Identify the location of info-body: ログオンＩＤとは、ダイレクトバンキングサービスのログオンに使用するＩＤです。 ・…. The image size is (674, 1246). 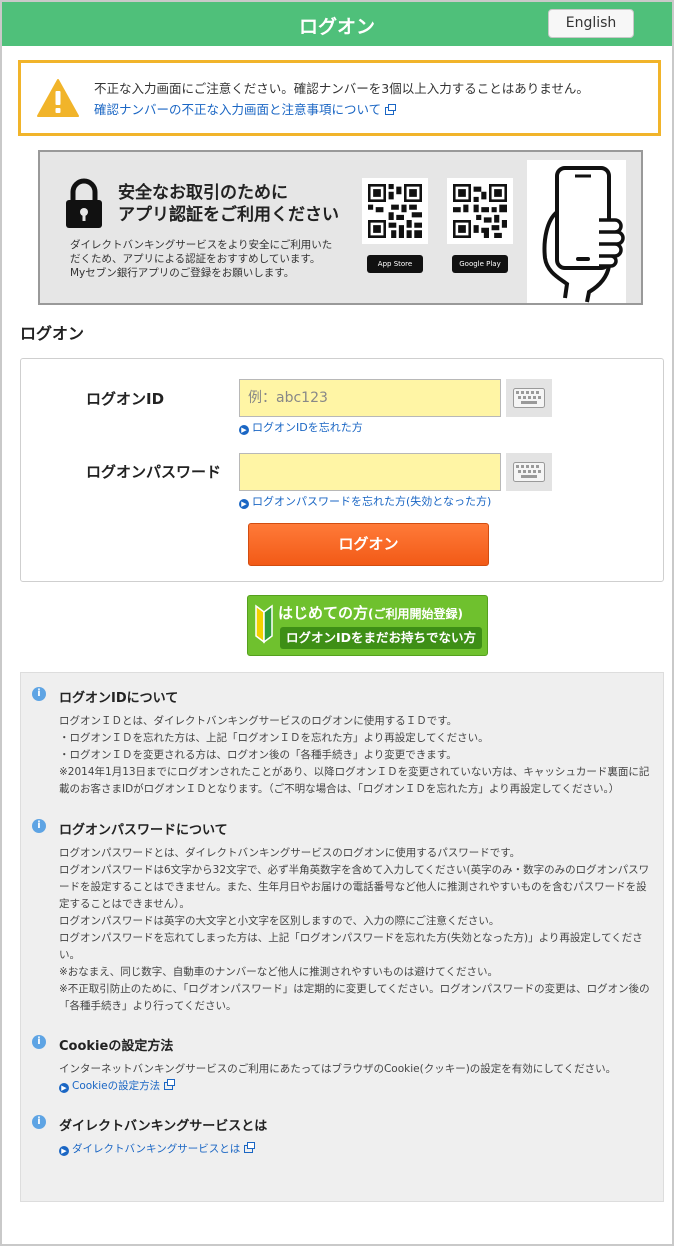
(355, 755).